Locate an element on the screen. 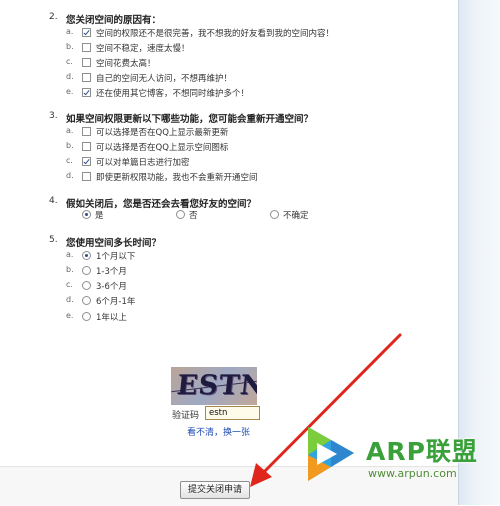  submit-close-request-button: 提交关闭申请 is located at coordinates (215, 490).